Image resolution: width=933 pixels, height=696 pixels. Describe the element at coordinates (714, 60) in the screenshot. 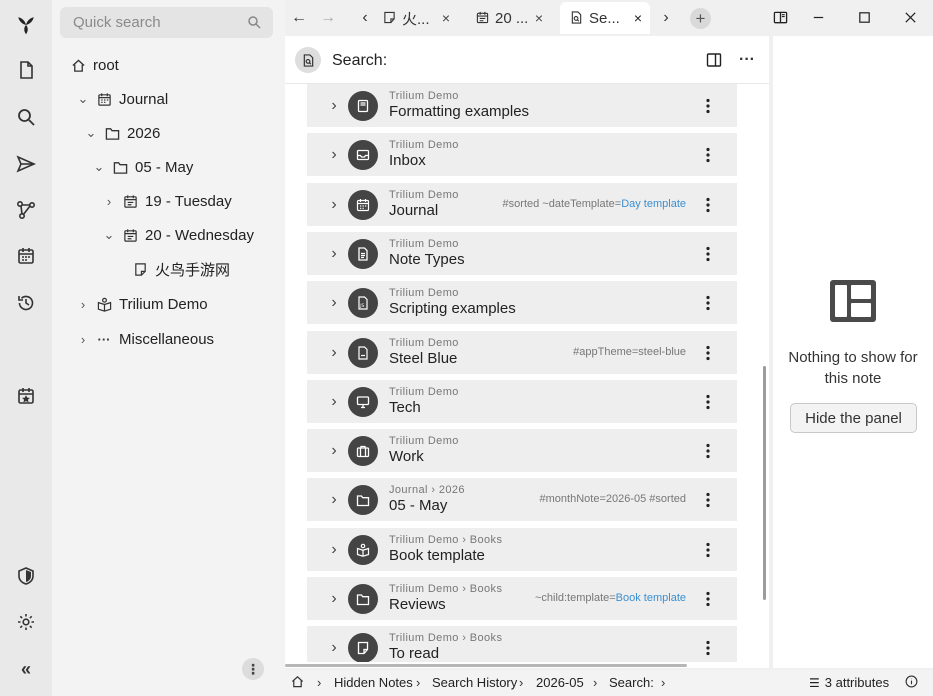

I see `split-note-icon` at that location.